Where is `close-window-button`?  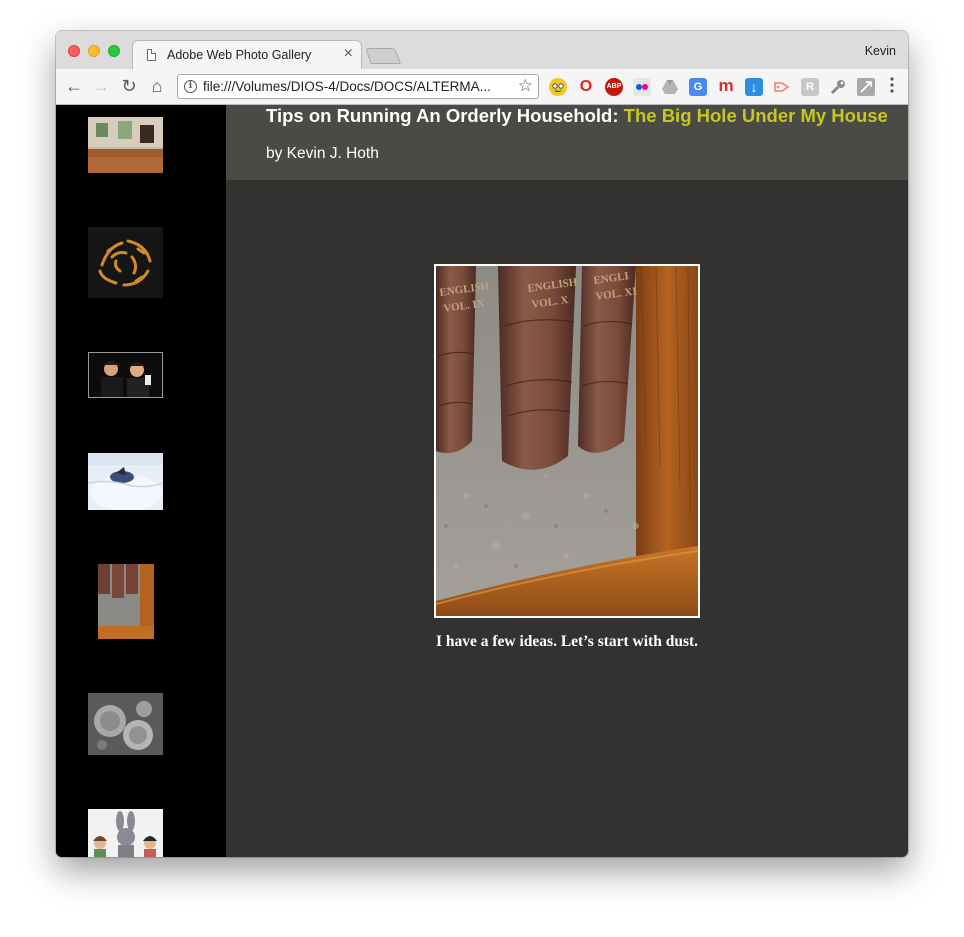
close-window-button is located at coordinates (74, 51).